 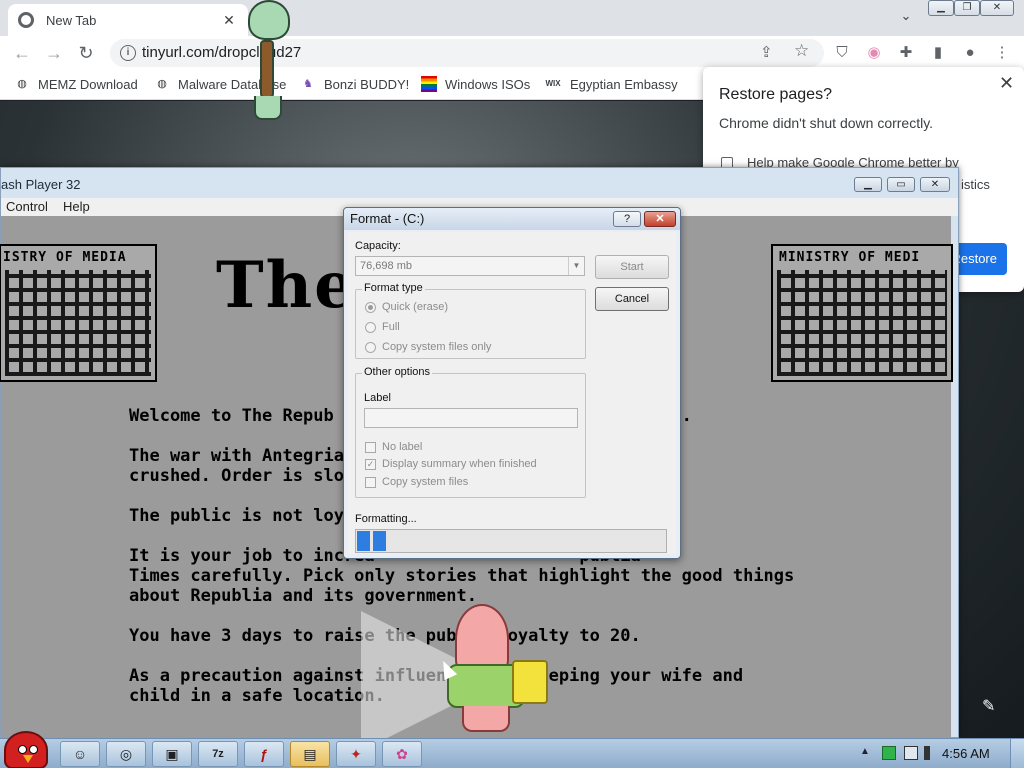 What do you see at coordinates (356, 754) in the screenshot?
I see `game-task-button: ✦` at bounding box center [356, 754].